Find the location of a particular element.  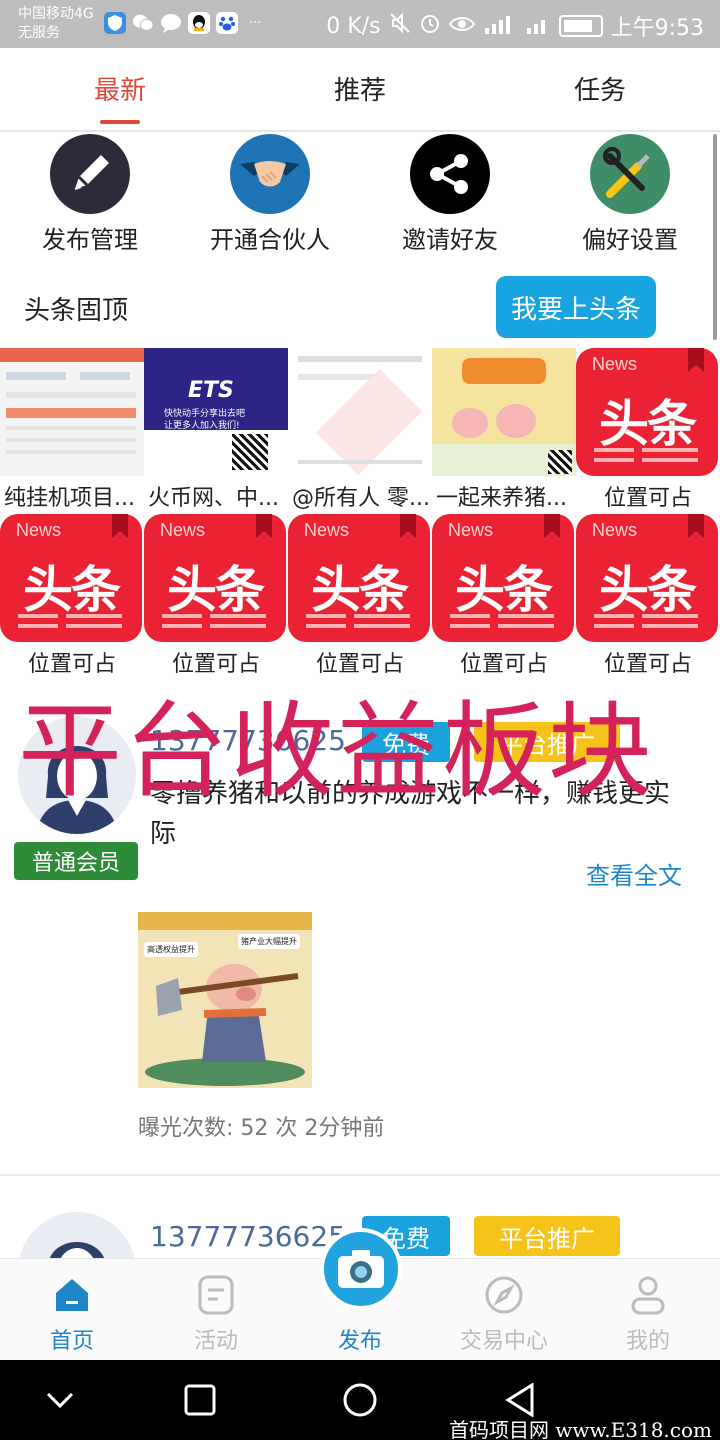

activity-icon is located at coordinates (216, 1295).